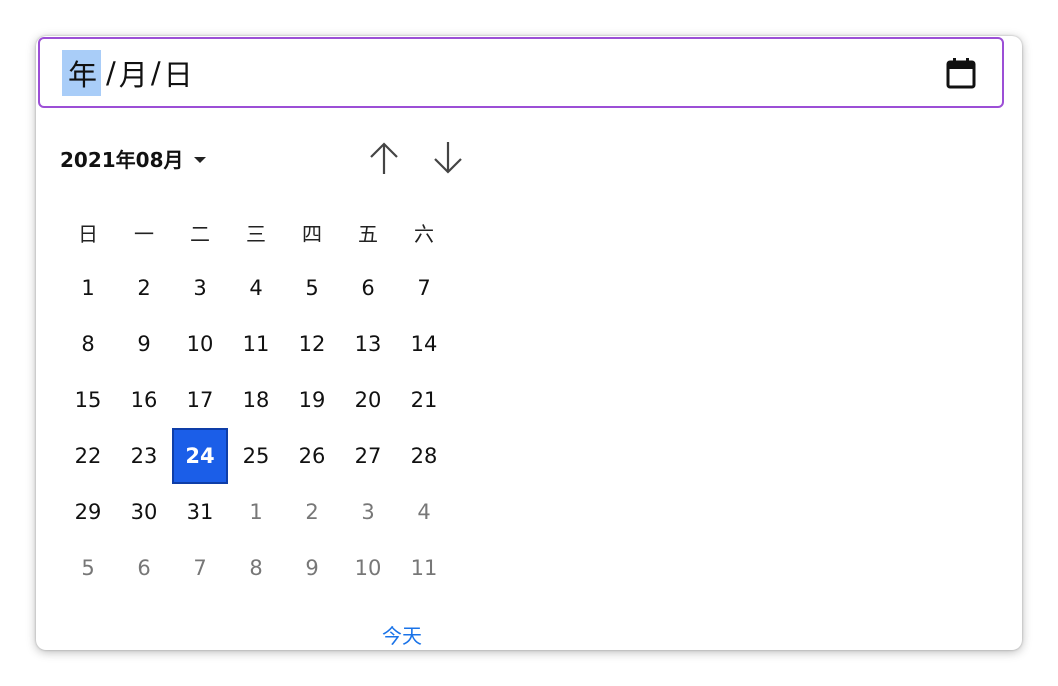 This screenshot has height=686, width=1058. Describe the element at coordinates (88, 344) in the screenshot. I see `day-cell: 8` at that location.